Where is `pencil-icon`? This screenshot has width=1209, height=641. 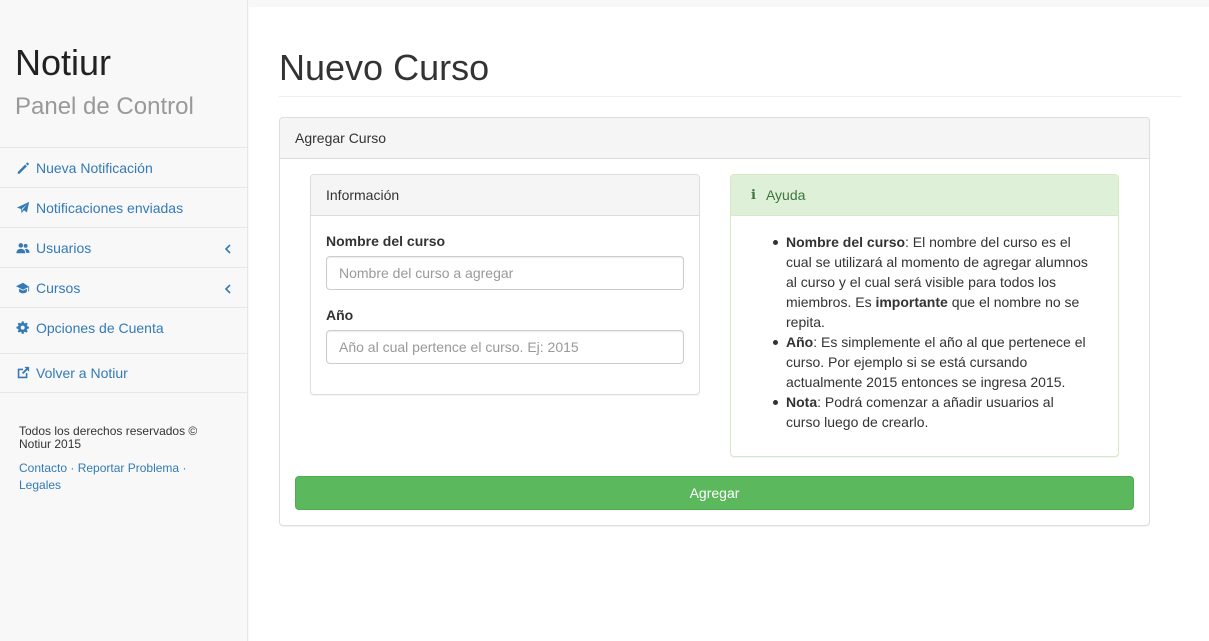 pencil-icon is located at coordinates (23, 168).